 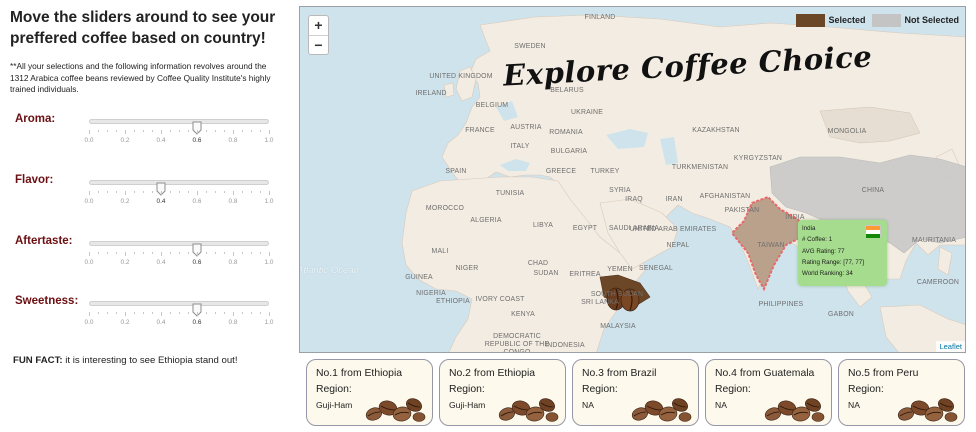 What do you see at coordinates (585, 274) in the screenshot?
I see `country-label: ERITREA` at bounding box center [585, 274].